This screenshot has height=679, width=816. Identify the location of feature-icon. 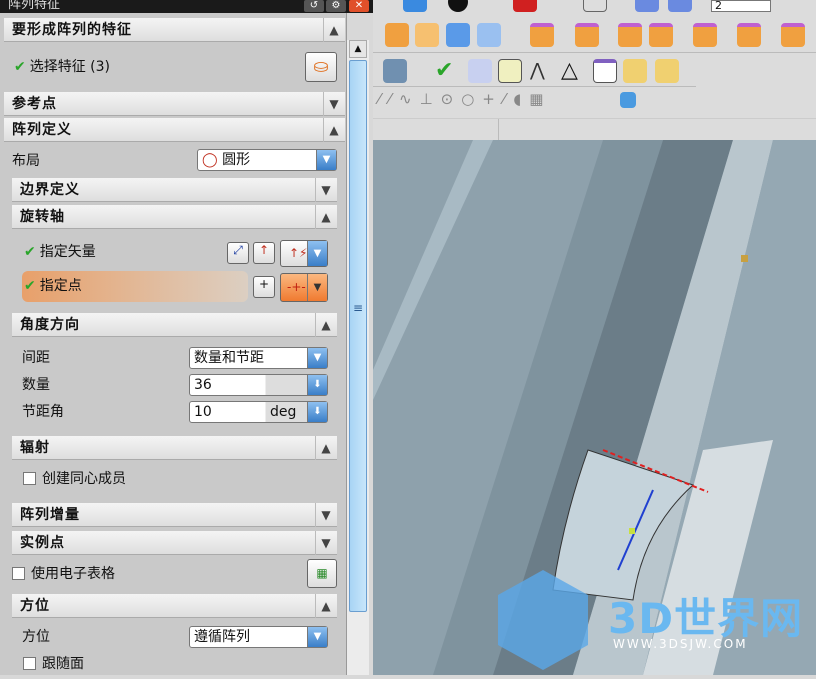
(587, 35).